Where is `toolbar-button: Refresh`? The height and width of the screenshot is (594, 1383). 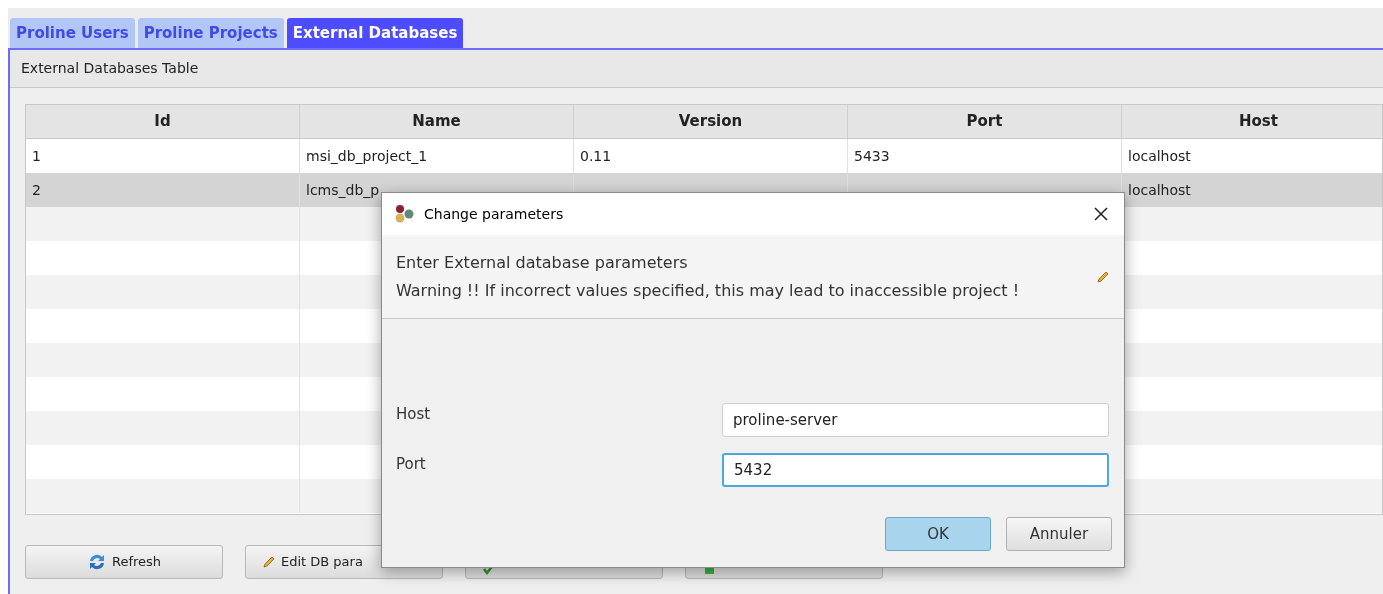 toolbar-button: Refresh is located at coordinates (124, 562).